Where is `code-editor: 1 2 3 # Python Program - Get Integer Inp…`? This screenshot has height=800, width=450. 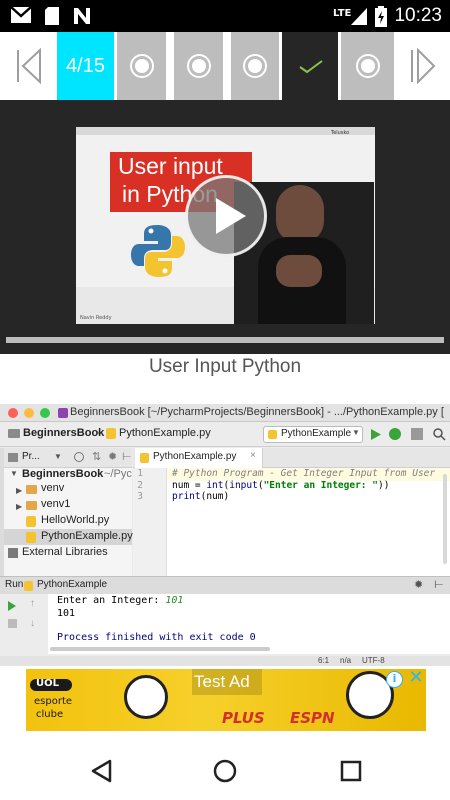 code-editor: 1 2 3 # Python Program - Get Integer Inp… is located at coordinates (291, 522).